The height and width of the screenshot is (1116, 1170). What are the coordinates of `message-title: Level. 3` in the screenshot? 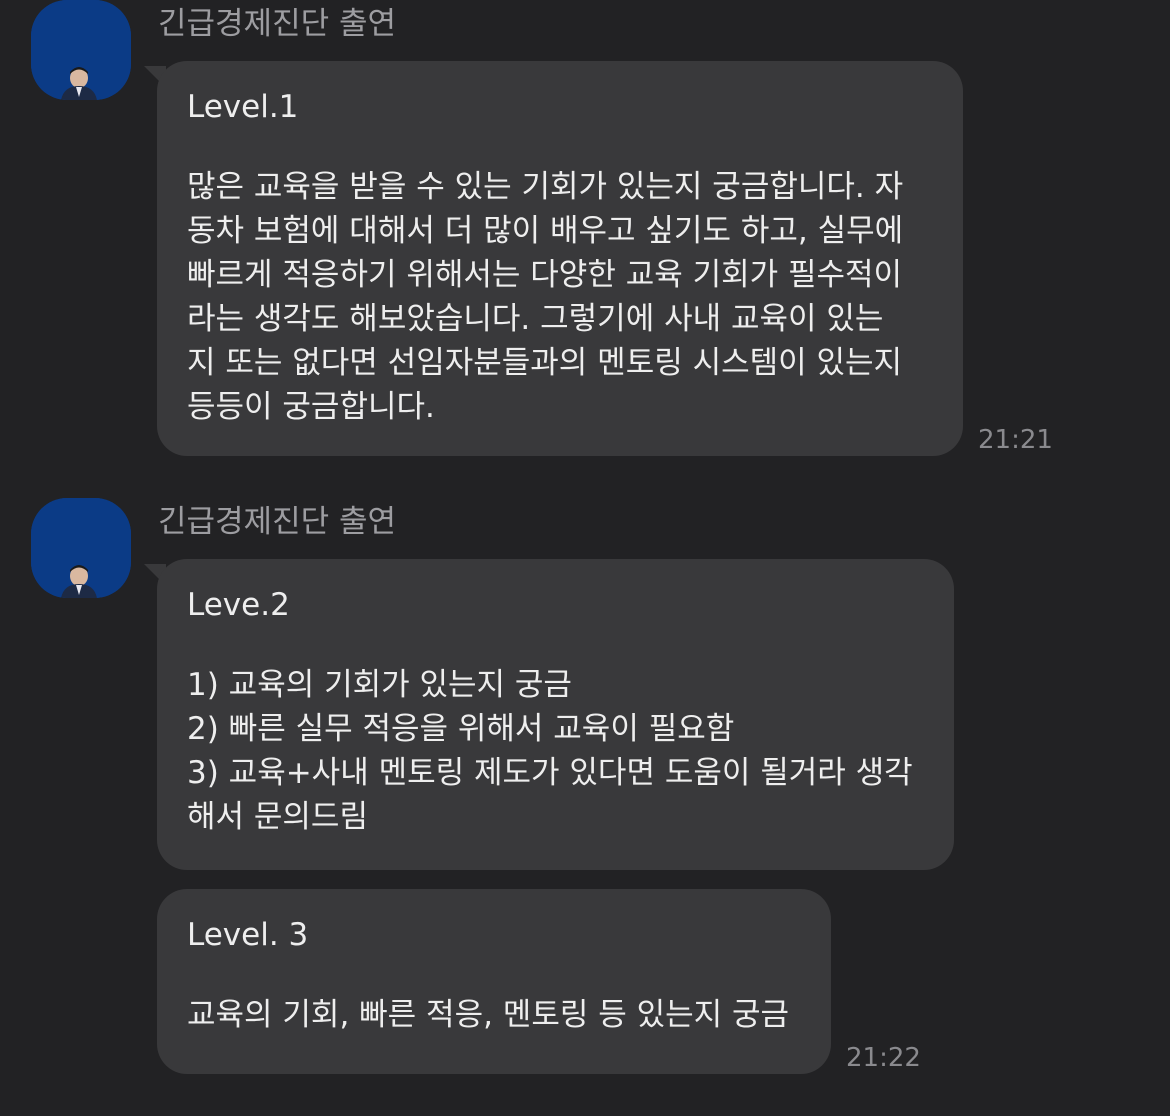 It's located at (248, 935).